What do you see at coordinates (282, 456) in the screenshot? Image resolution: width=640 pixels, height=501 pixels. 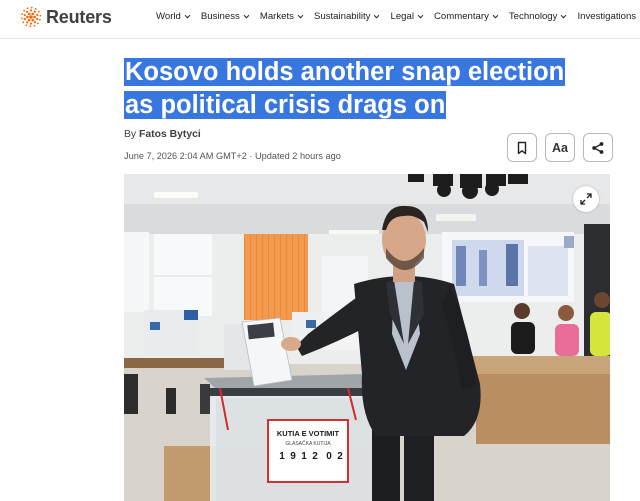 I see `ballot-box-digit-1: 1` at bounding box center [282, 456].